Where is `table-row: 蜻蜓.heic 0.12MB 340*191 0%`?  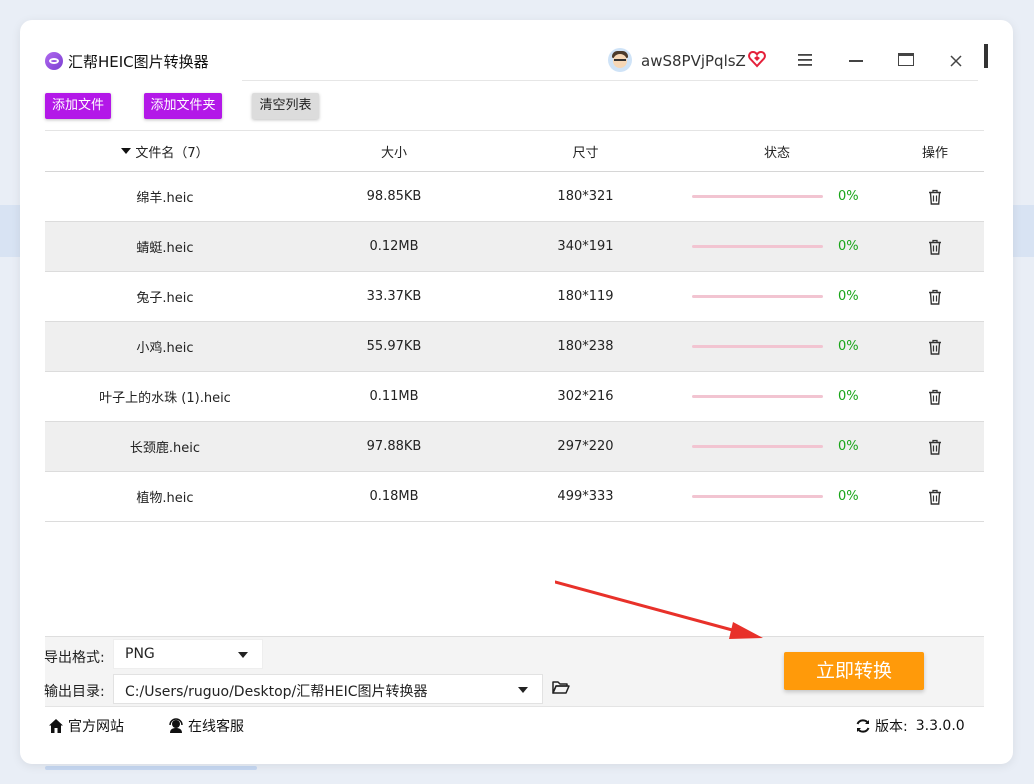 table-row: 蜻蜓.heic 0.12MB 340*191 0% is located at coordinates (514, 247).